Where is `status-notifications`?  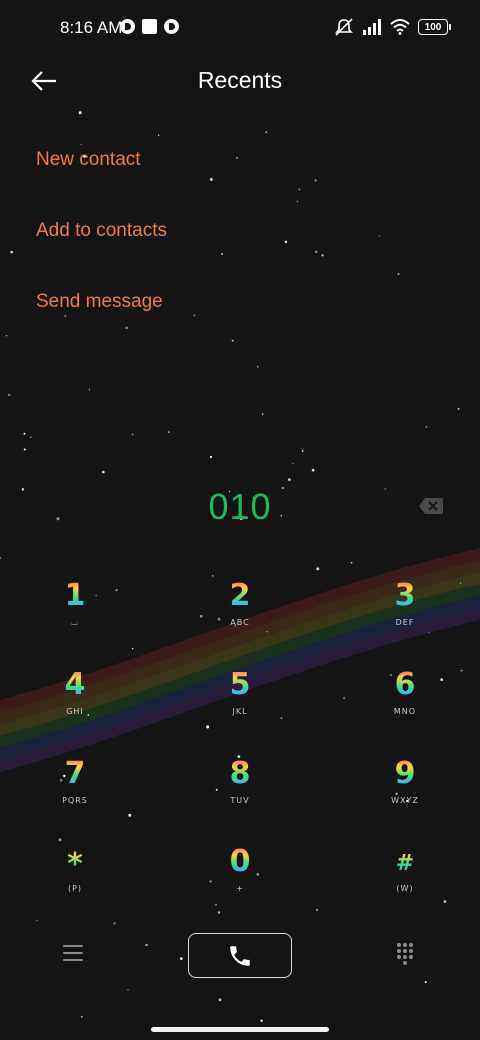 status-notifications is located at coordinates (149, 26).